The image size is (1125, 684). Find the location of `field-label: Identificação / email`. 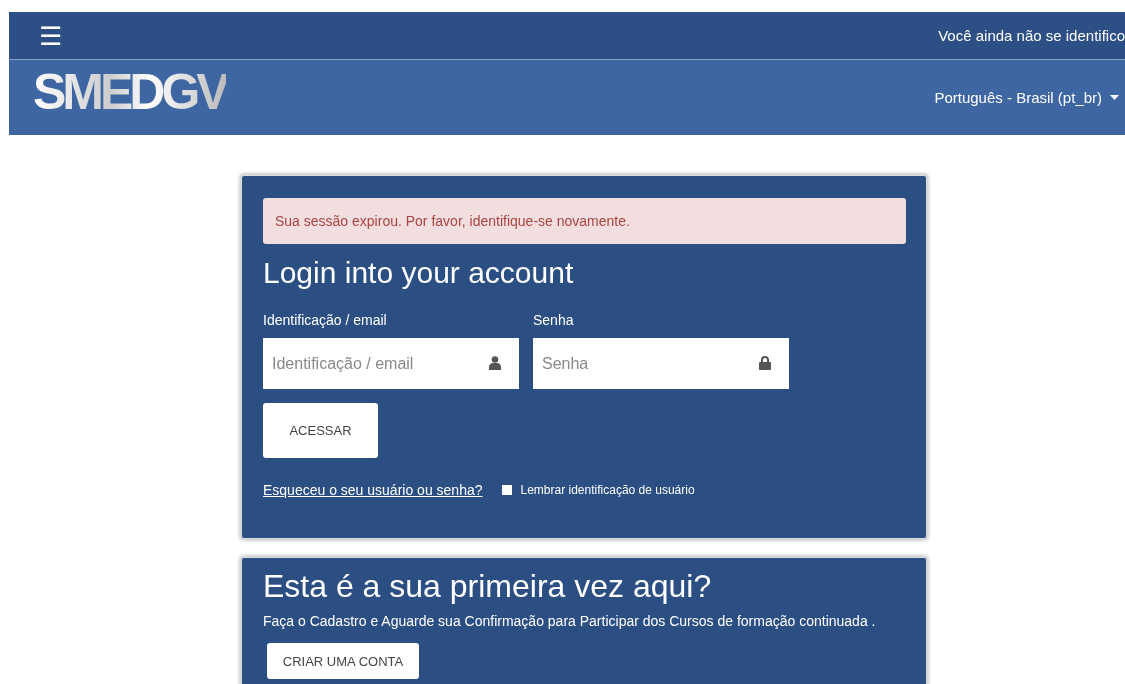

field-label: Identificação / email is located at coordinates (325, 320).